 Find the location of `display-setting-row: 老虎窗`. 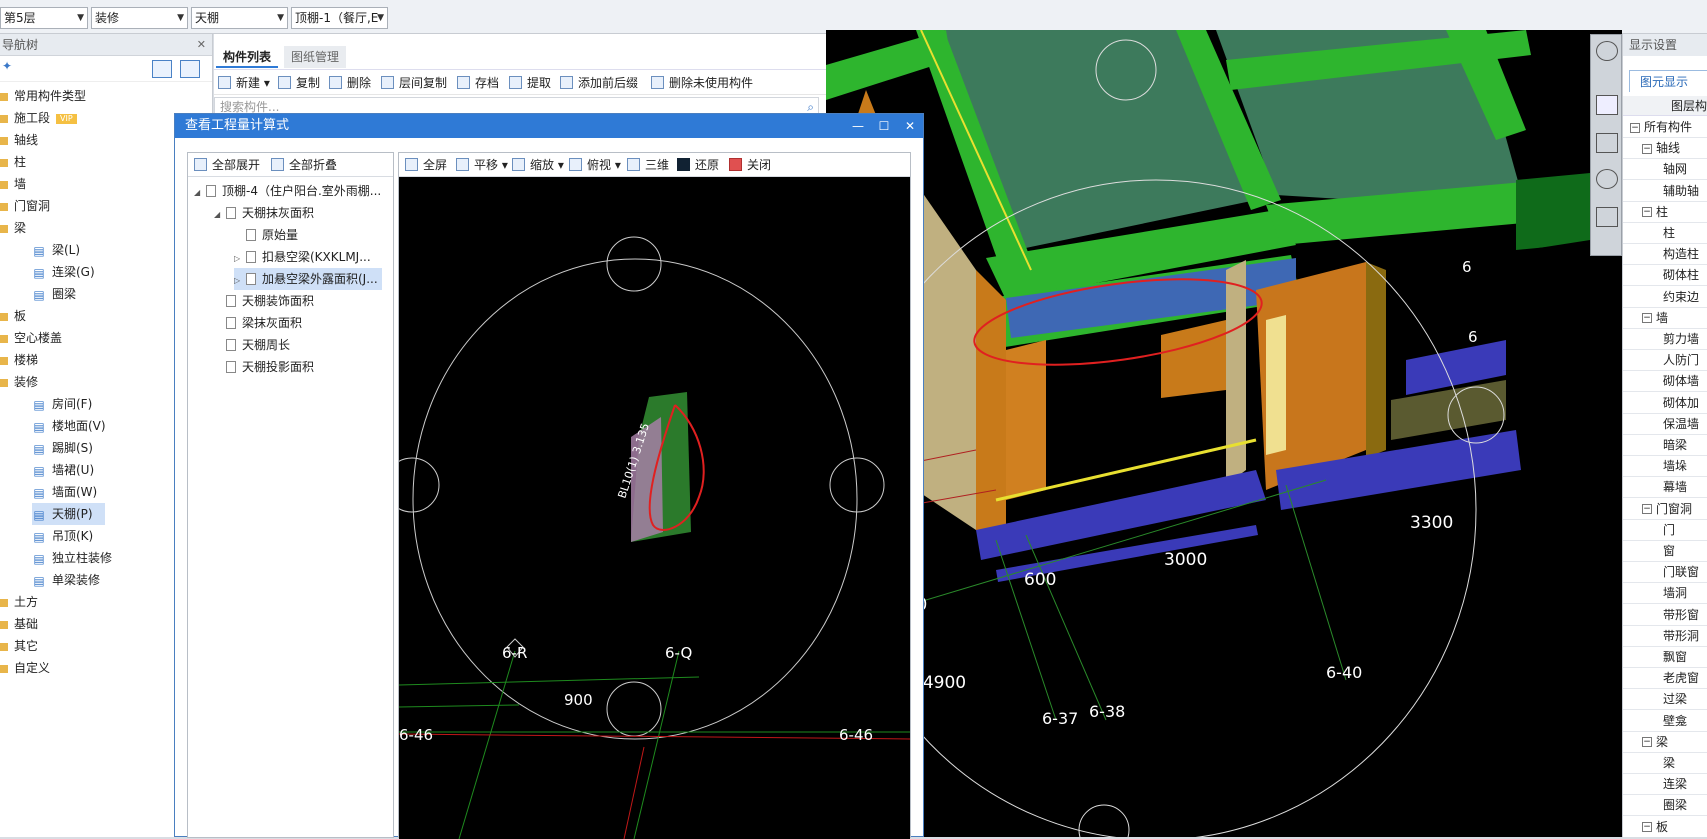

display-setting-row: 老虎窗 is located at coordinates (1665, 679).